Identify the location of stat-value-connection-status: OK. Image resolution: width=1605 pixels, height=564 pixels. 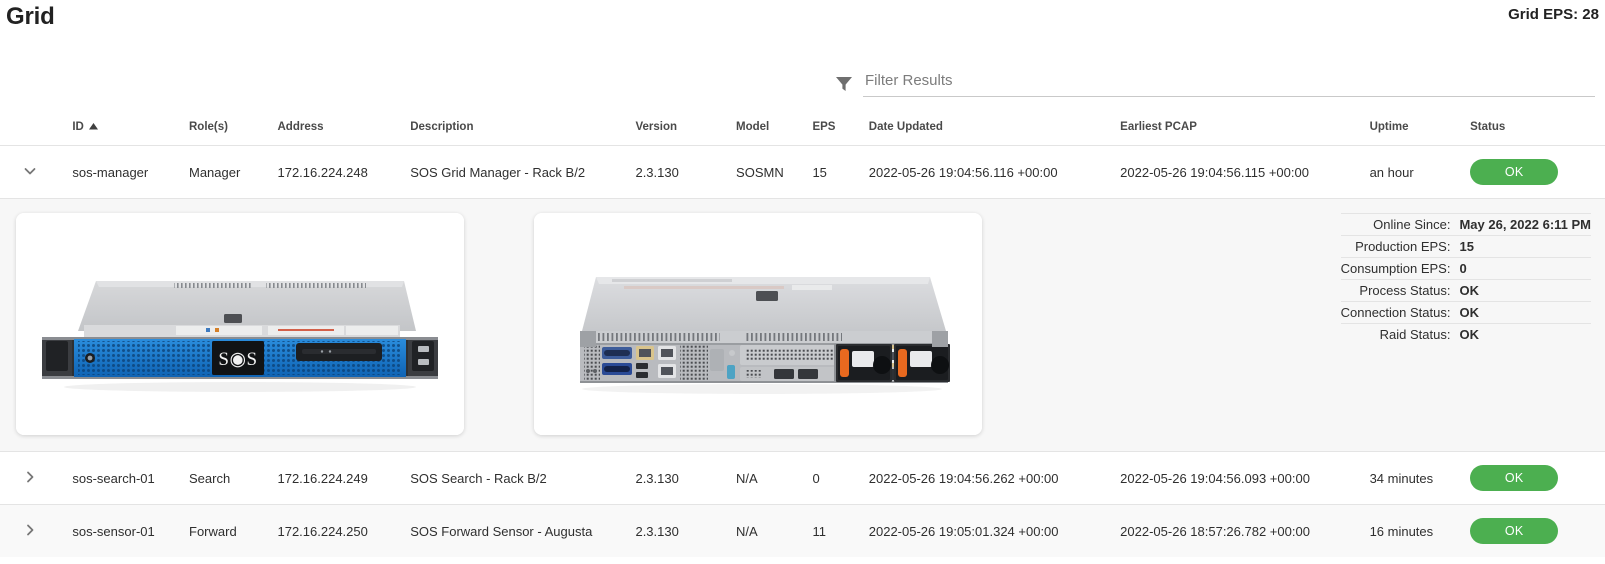
(1525, 312).